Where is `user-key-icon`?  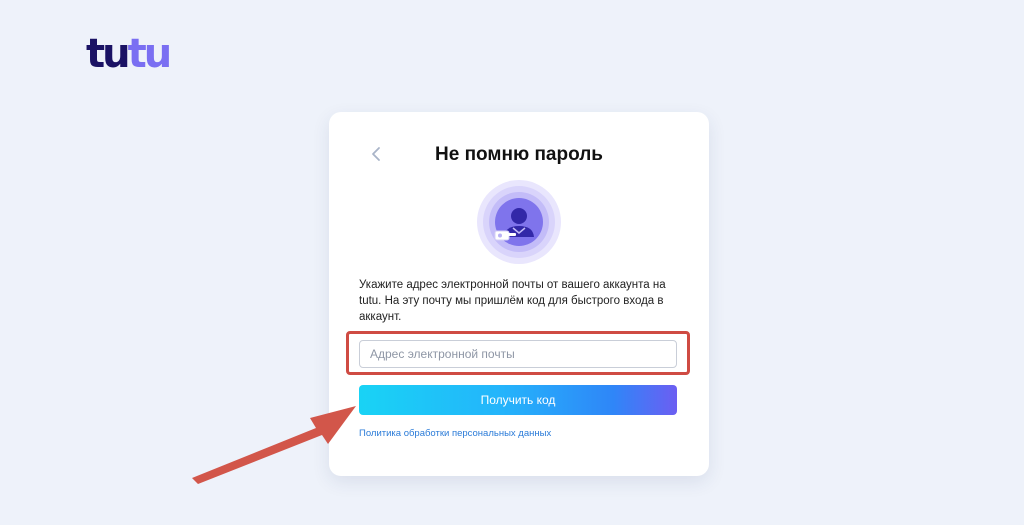 user-key-icon is located at coordinates (519, 222).